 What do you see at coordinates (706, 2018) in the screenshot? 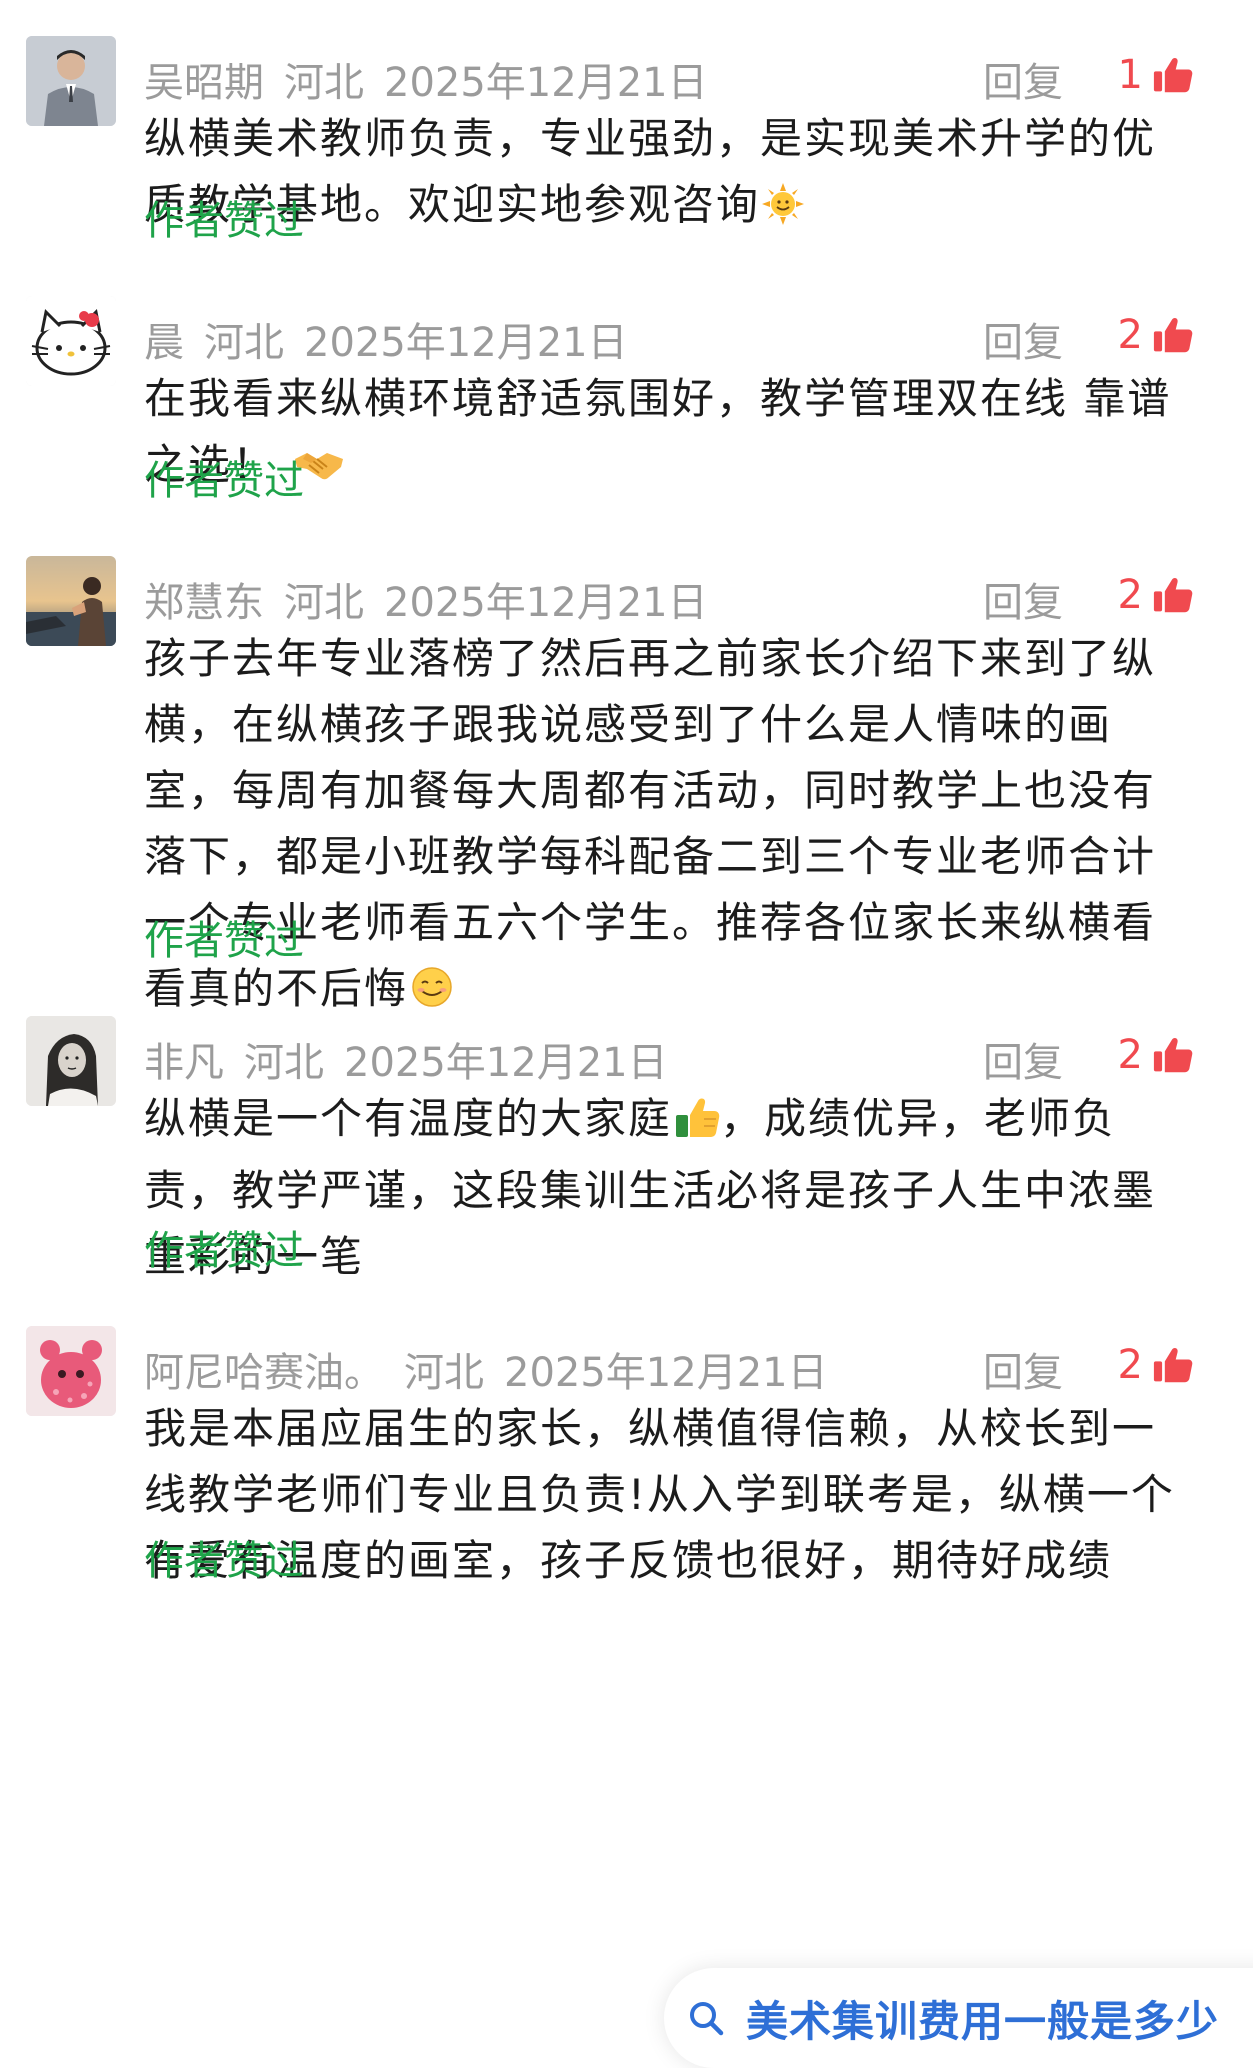
I see `search-icon` at bounding box center [706, 2018].